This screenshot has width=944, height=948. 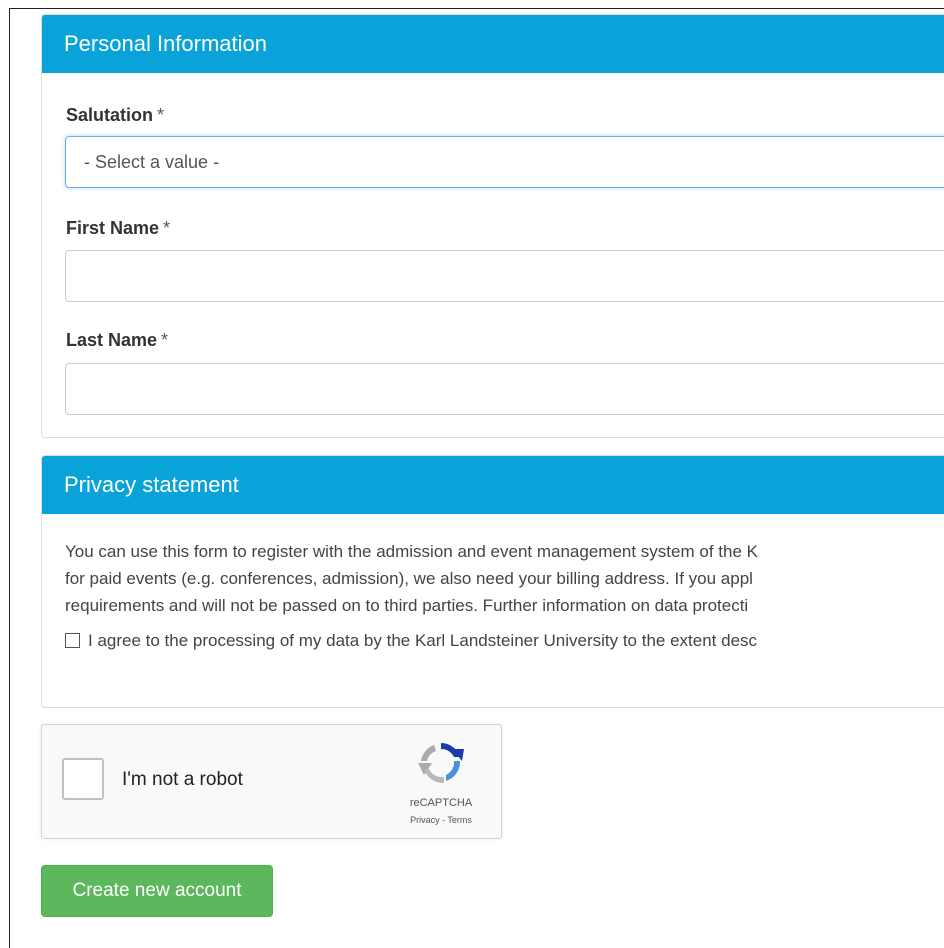 I want to click on last-name-label-text: Last Name, so click(x=112, y=340).